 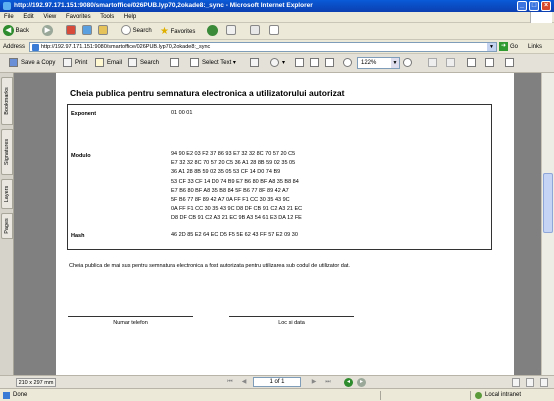 I want to click on camera-icon, so click(x=254, y=62).